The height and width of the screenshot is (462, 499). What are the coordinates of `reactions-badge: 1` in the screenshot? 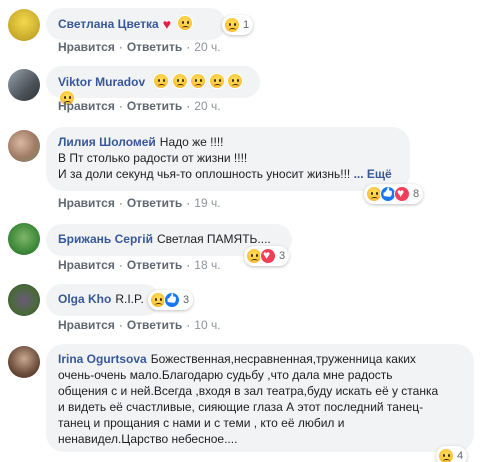 It's located at (238, 25).